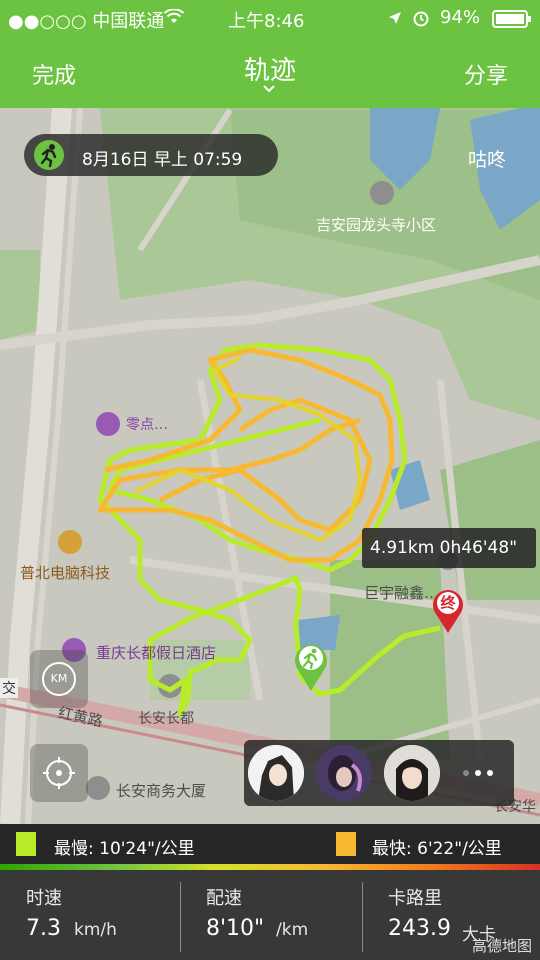 The image size is (540, 960). Describe the element at coordinates (270, 72) in the screenshot. I see `nav-bar: 完成 轨迹 分享` at that location.